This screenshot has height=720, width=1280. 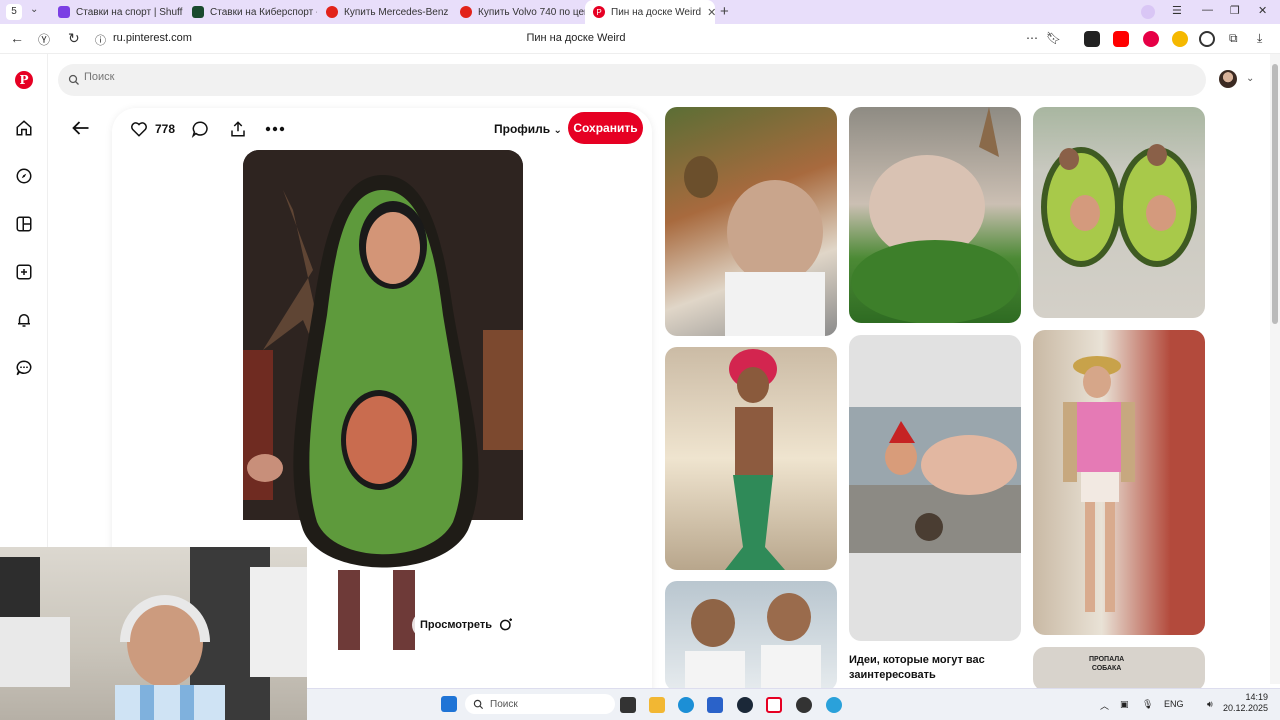 What do you see at coordinates (686, 705) in the screenshot?
I see `edge-browser-icon` at bounding box center [686, 705].